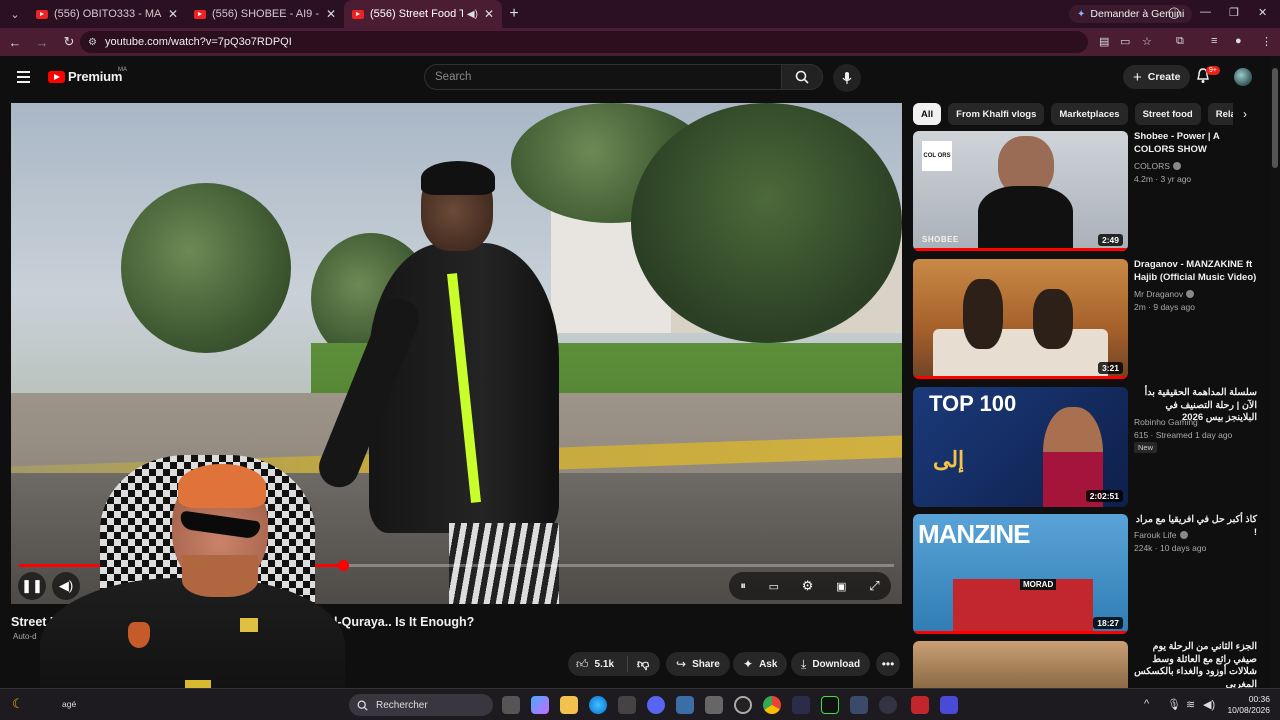  I want to click on rec-channel: Farouk Life, so click(1161, 535).